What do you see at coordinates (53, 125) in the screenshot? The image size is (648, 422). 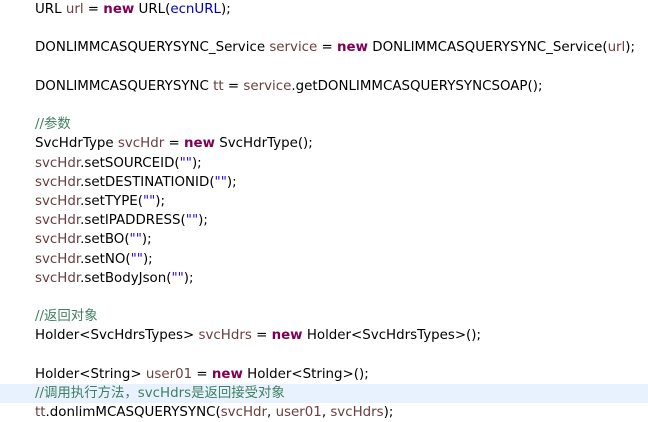 I see `comment-text: //参数` at bounding box center [53, 125].